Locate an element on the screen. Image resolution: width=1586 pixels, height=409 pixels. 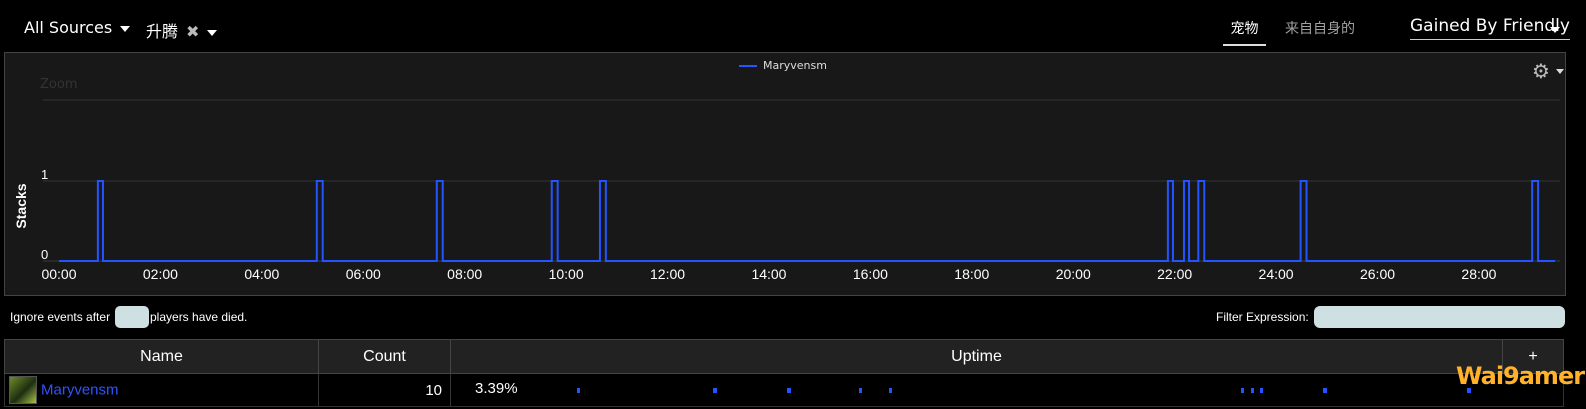
header-name: Name is located at coordinates (161, 356).